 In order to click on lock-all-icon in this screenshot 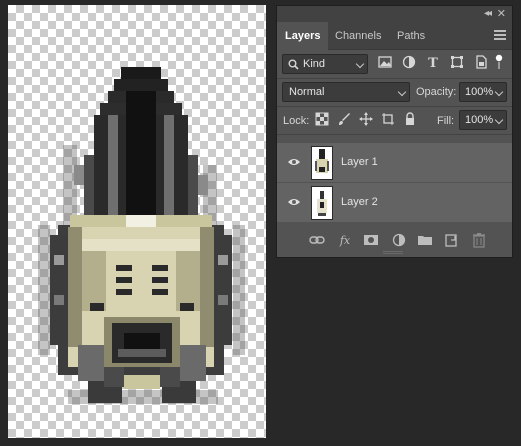, I will do `click(410, 119)`.